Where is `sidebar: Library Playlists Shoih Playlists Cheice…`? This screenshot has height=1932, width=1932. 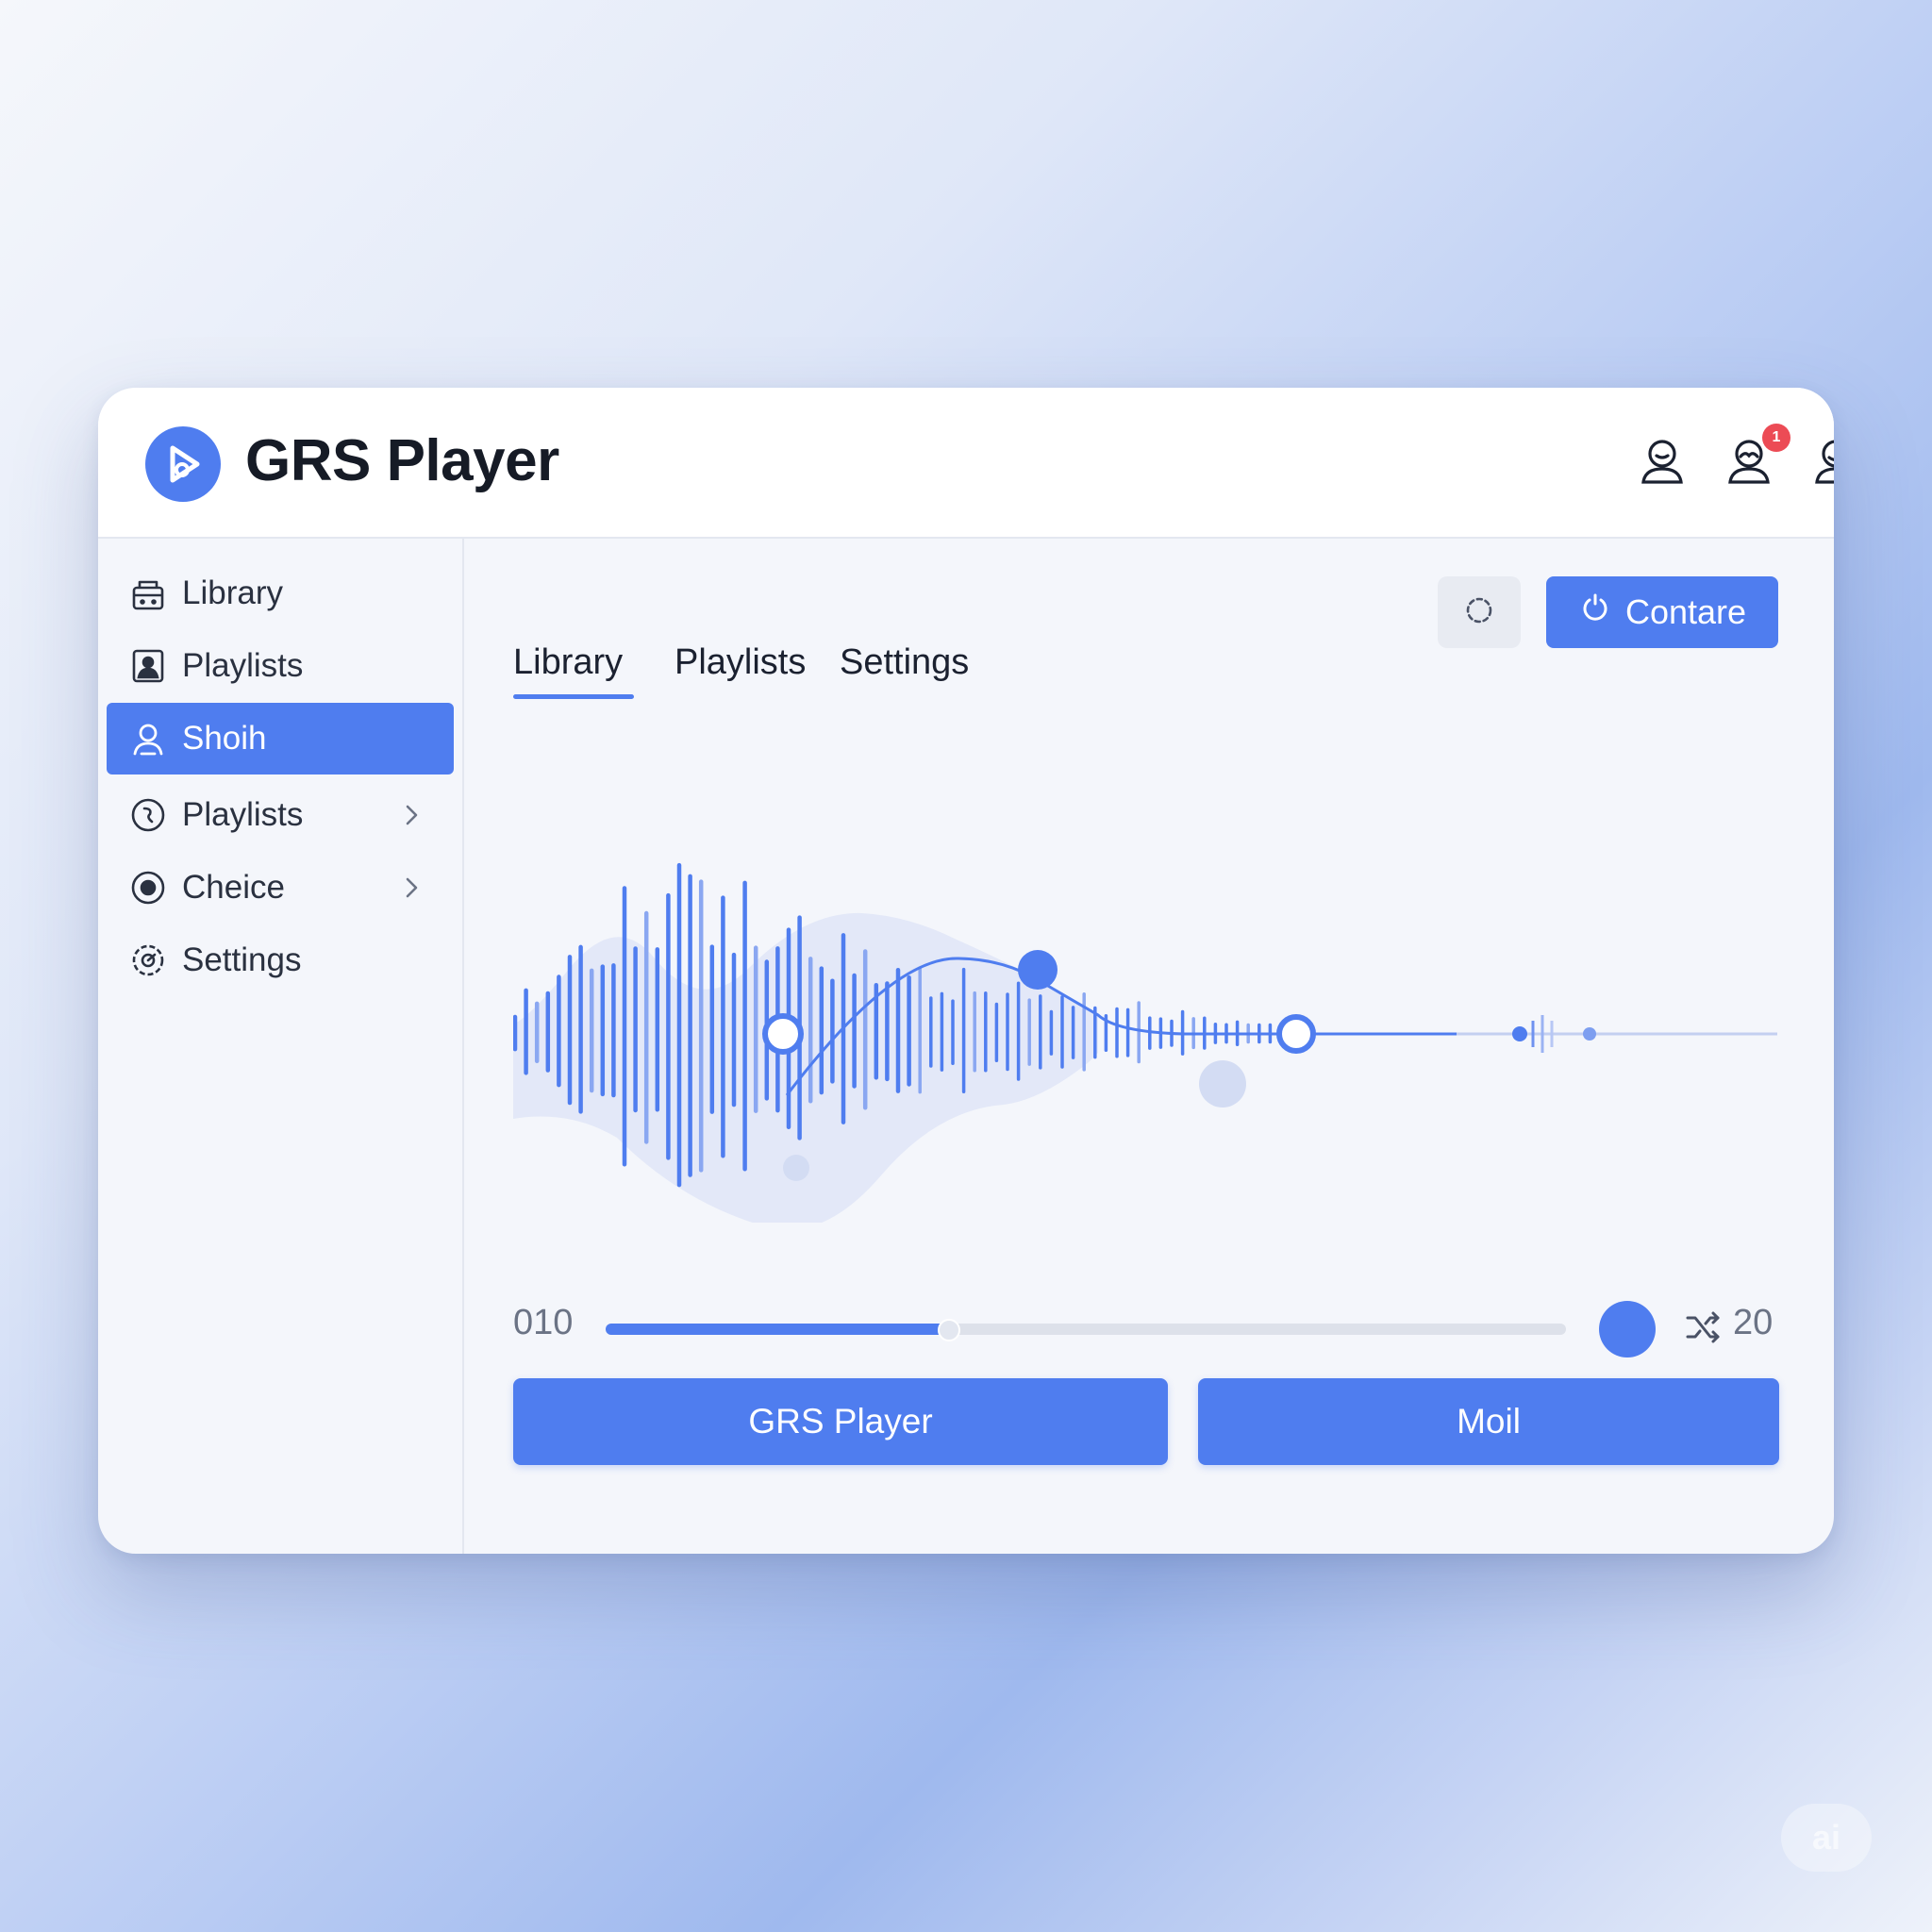 sidebar: Library Playlists Shoih Playlists Cheice… is located at coordinates (281, 1047).